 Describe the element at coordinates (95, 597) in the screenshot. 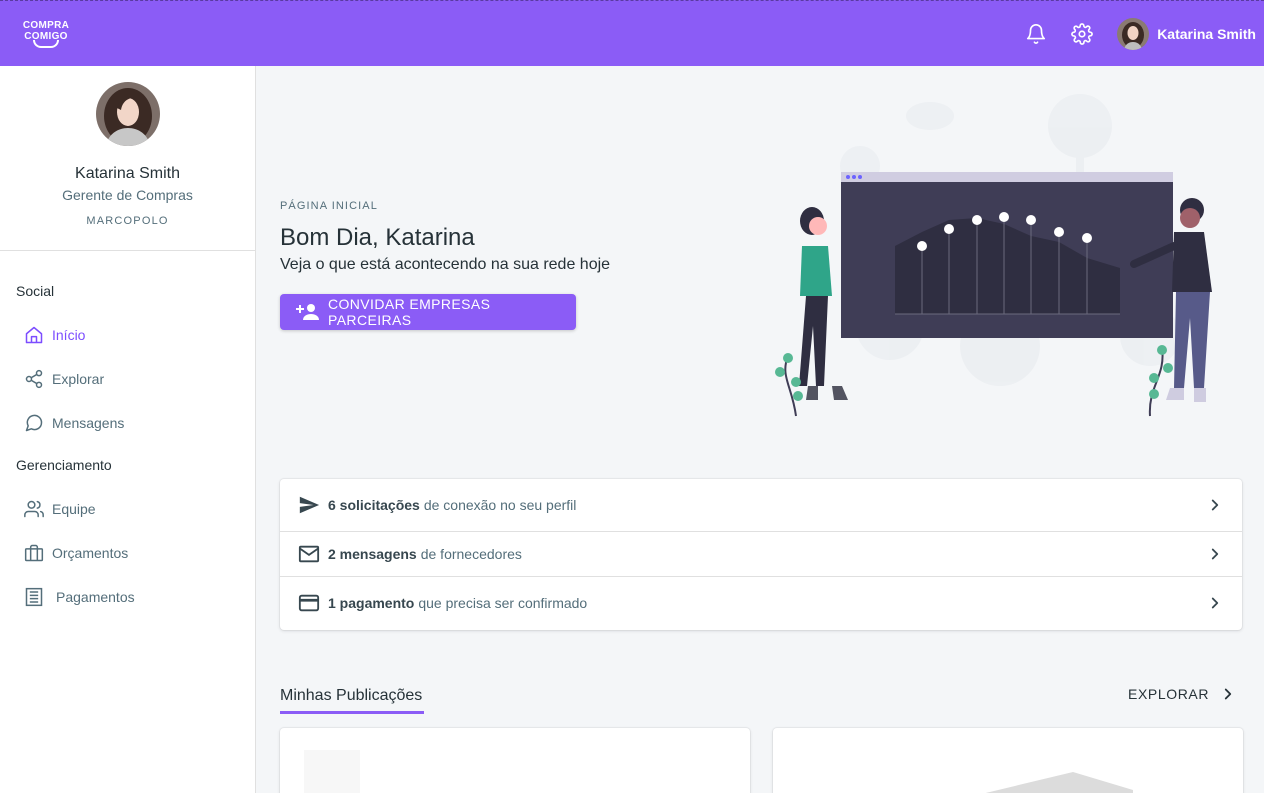

I see `sidebar-item-label: Pagamentos` at that location.